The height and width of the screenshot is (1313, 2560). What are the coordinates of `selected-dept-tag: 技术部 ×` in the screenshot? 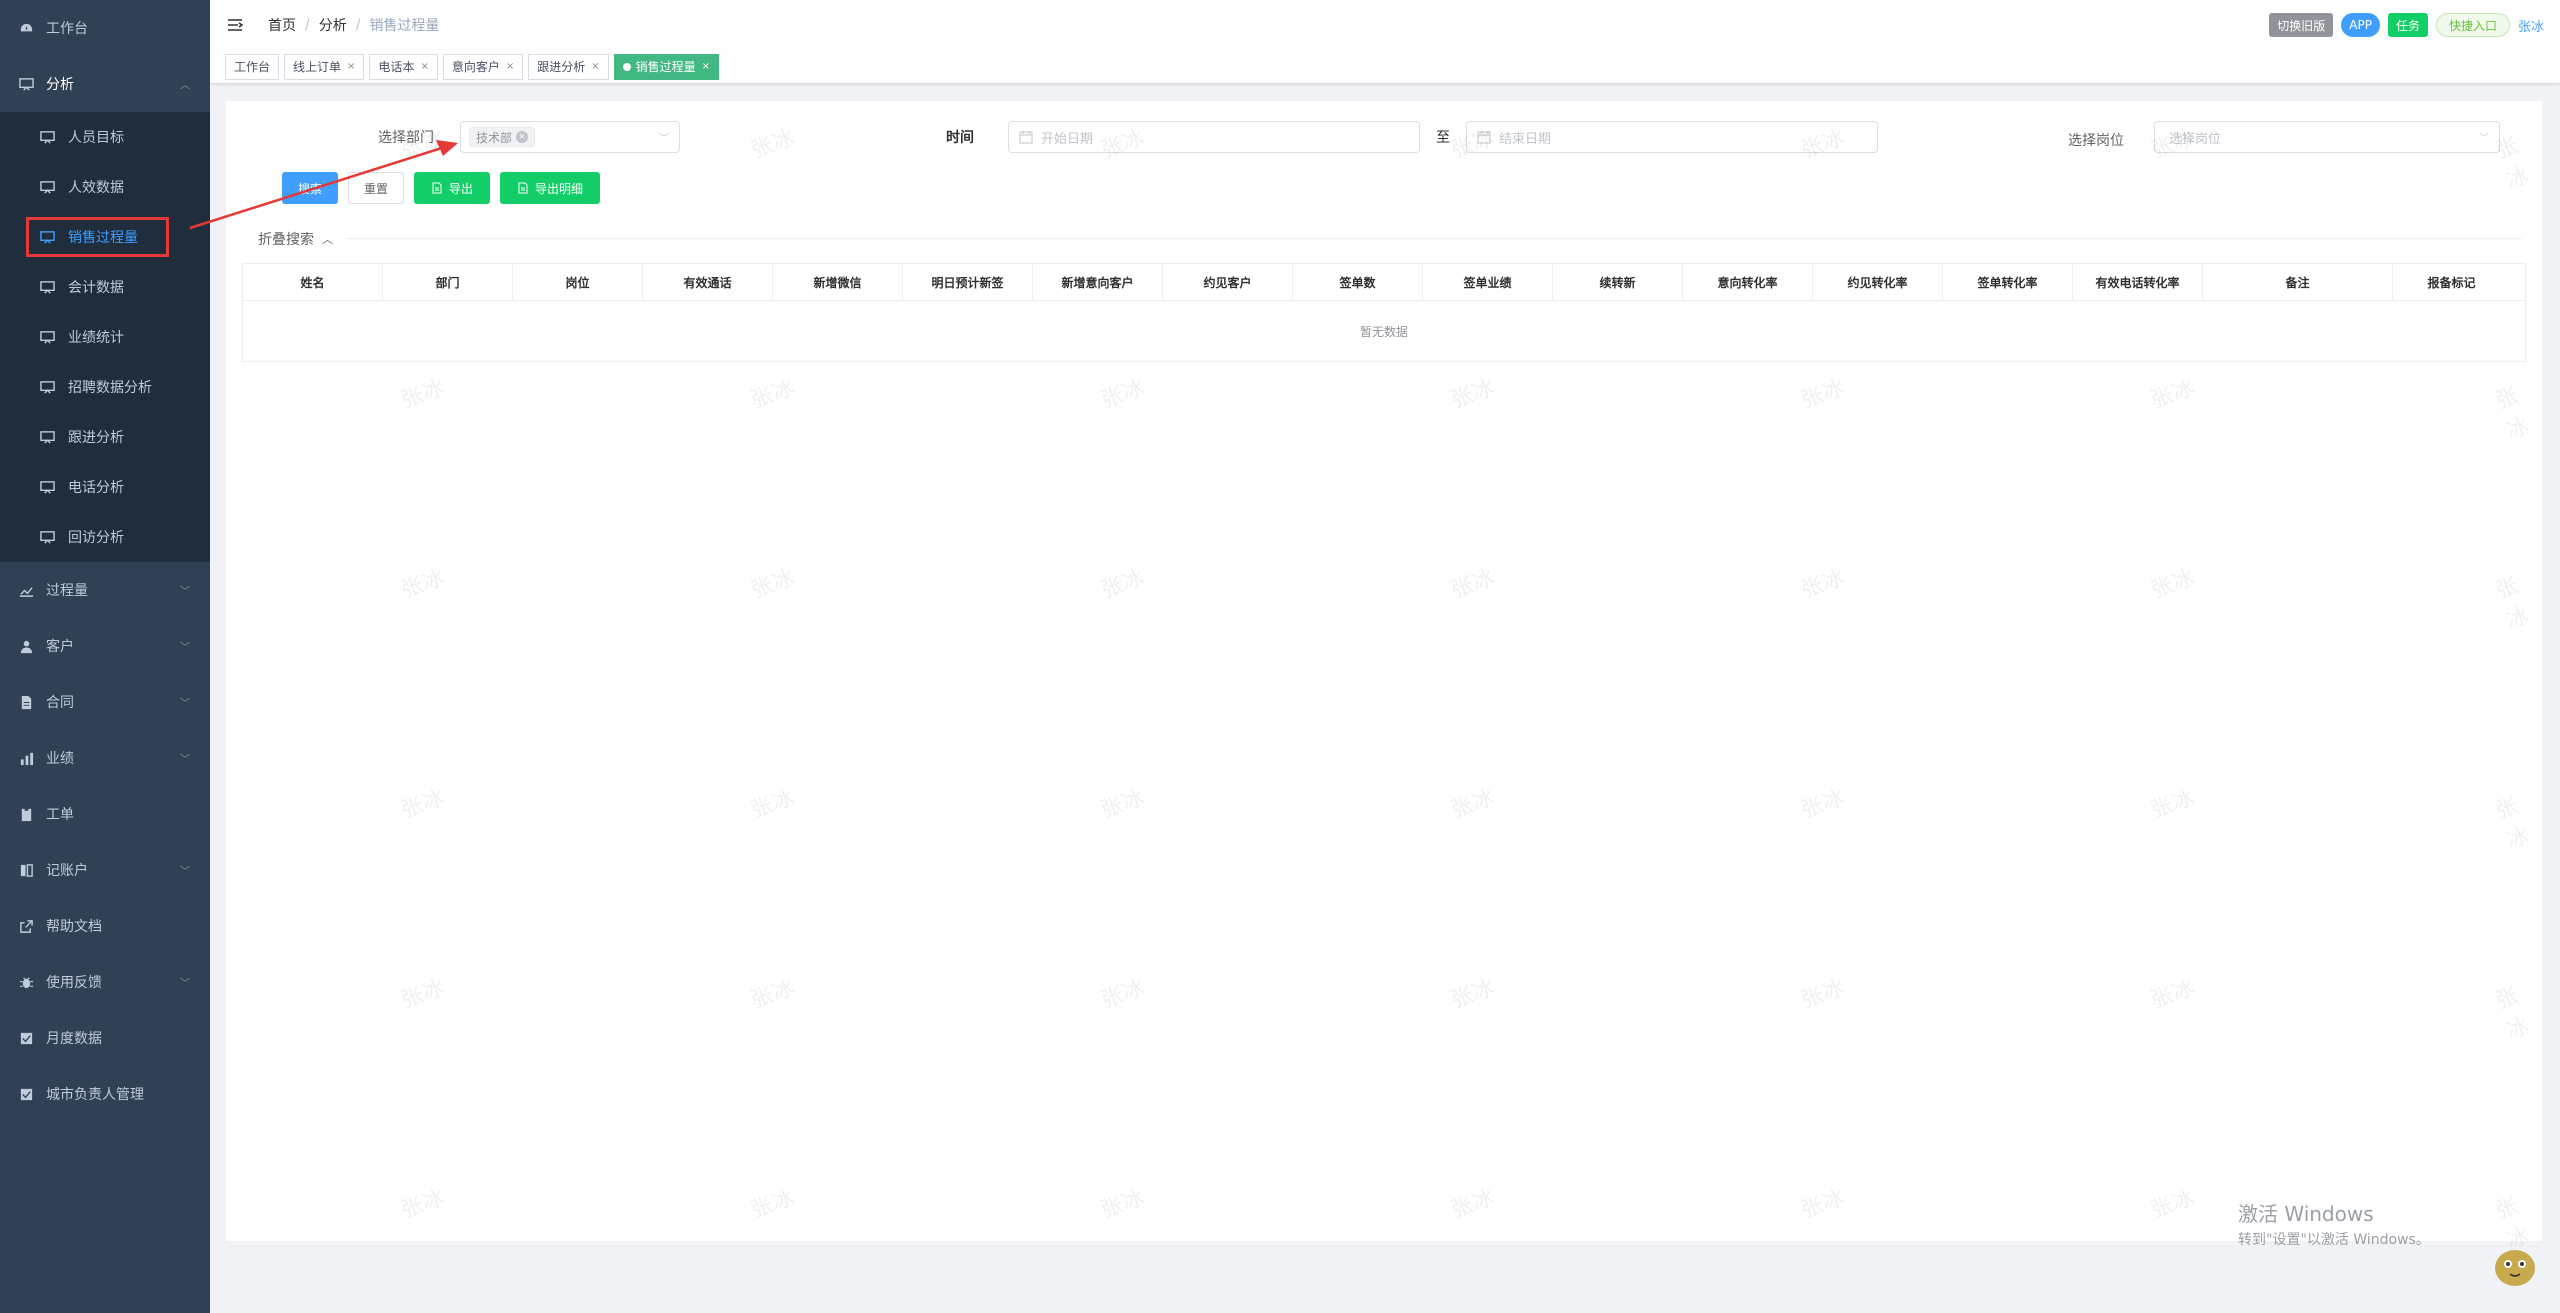 It's located at (502, 137).